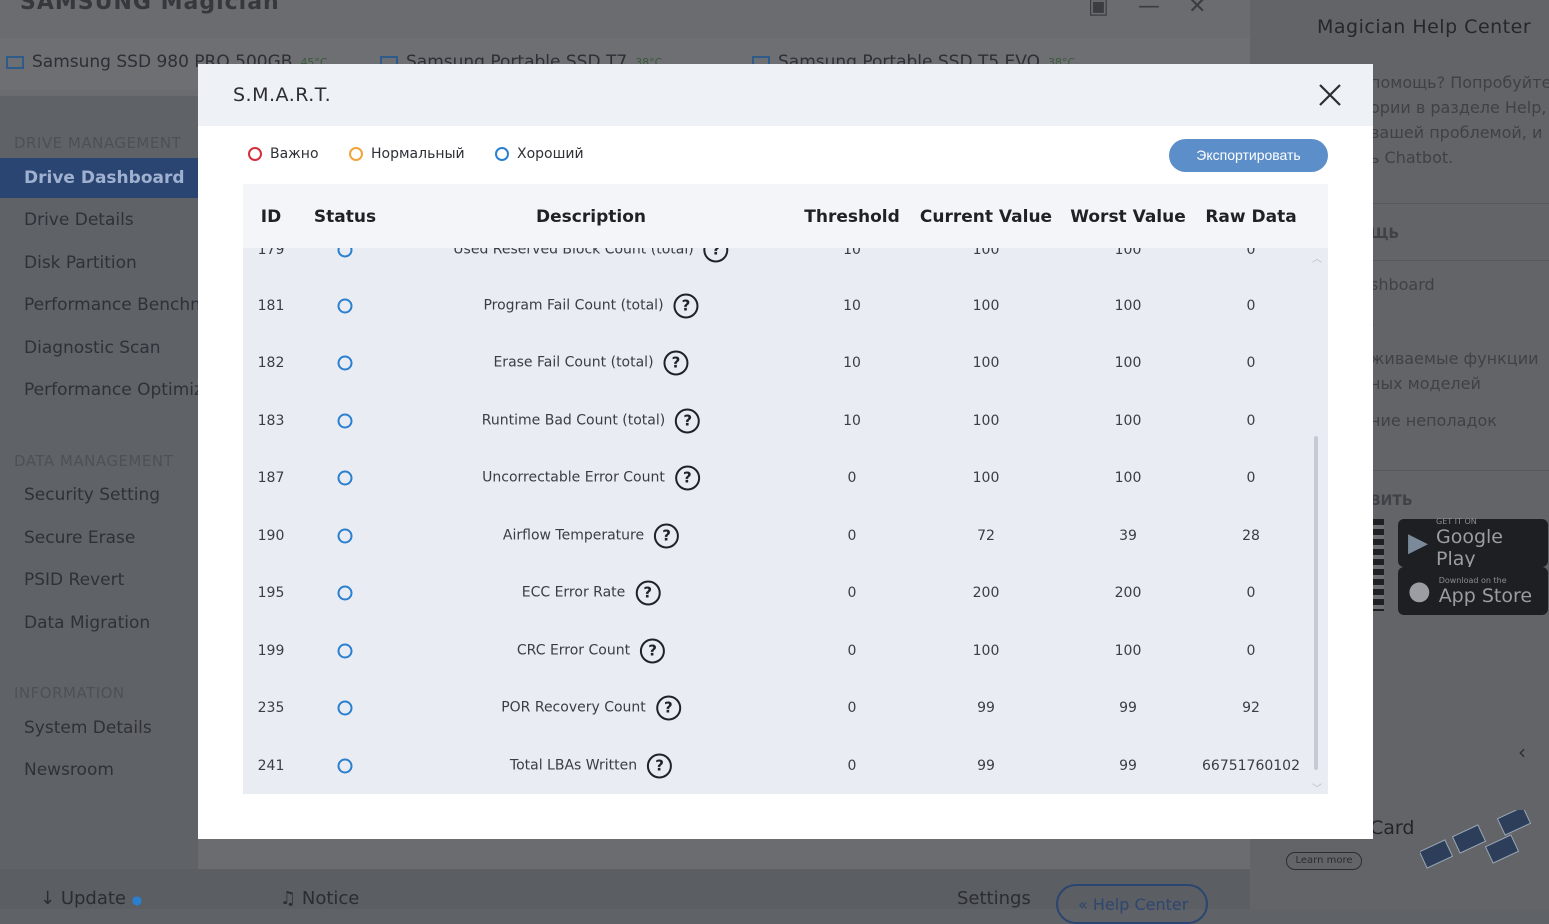  I want to click on cell-worst: 39, so click(1128, 535).